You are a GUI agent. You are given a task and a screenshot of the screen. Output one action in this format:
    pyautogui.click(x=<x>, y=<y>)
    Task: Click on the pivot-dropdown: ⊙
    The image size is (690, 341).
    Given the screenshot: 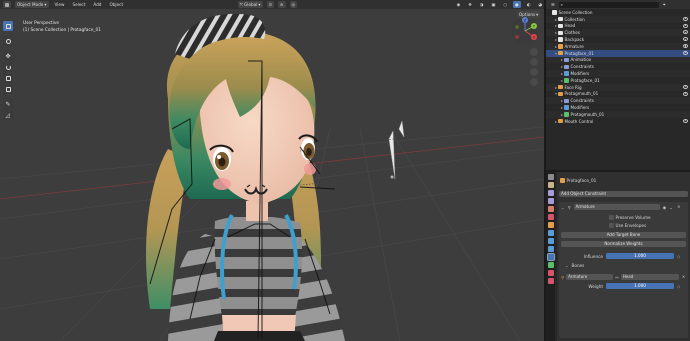 What is the action you would take?
    pyautogui.click(x=270, y=4)
    